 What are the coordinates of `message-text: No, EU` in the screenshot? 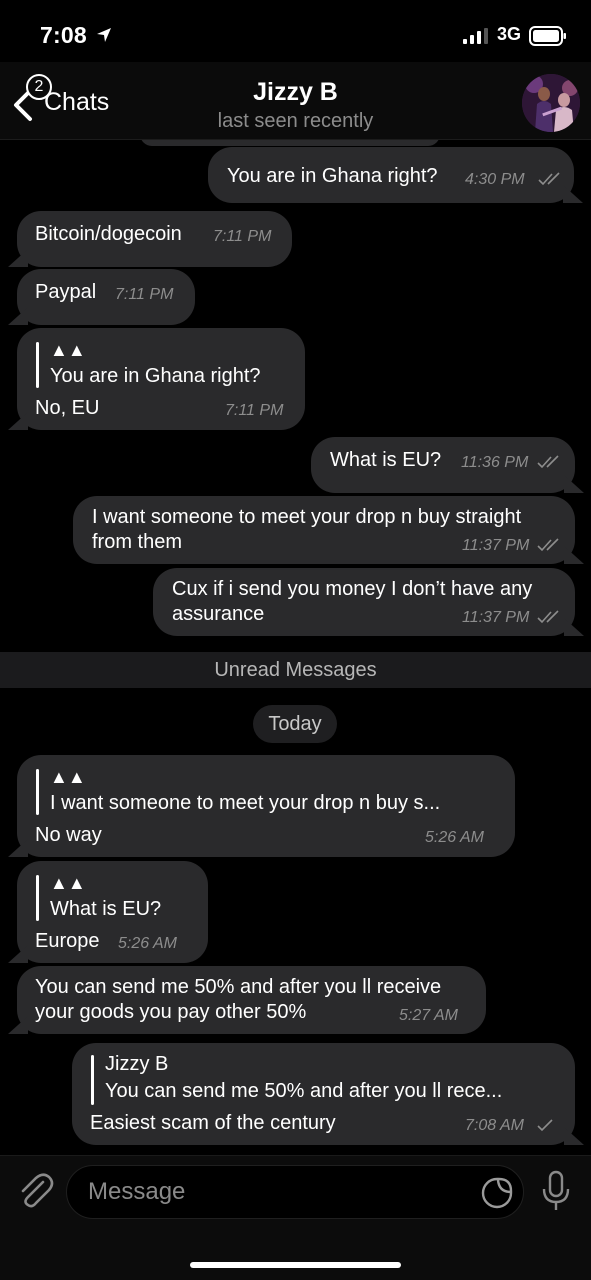 It's located at (67, 408).